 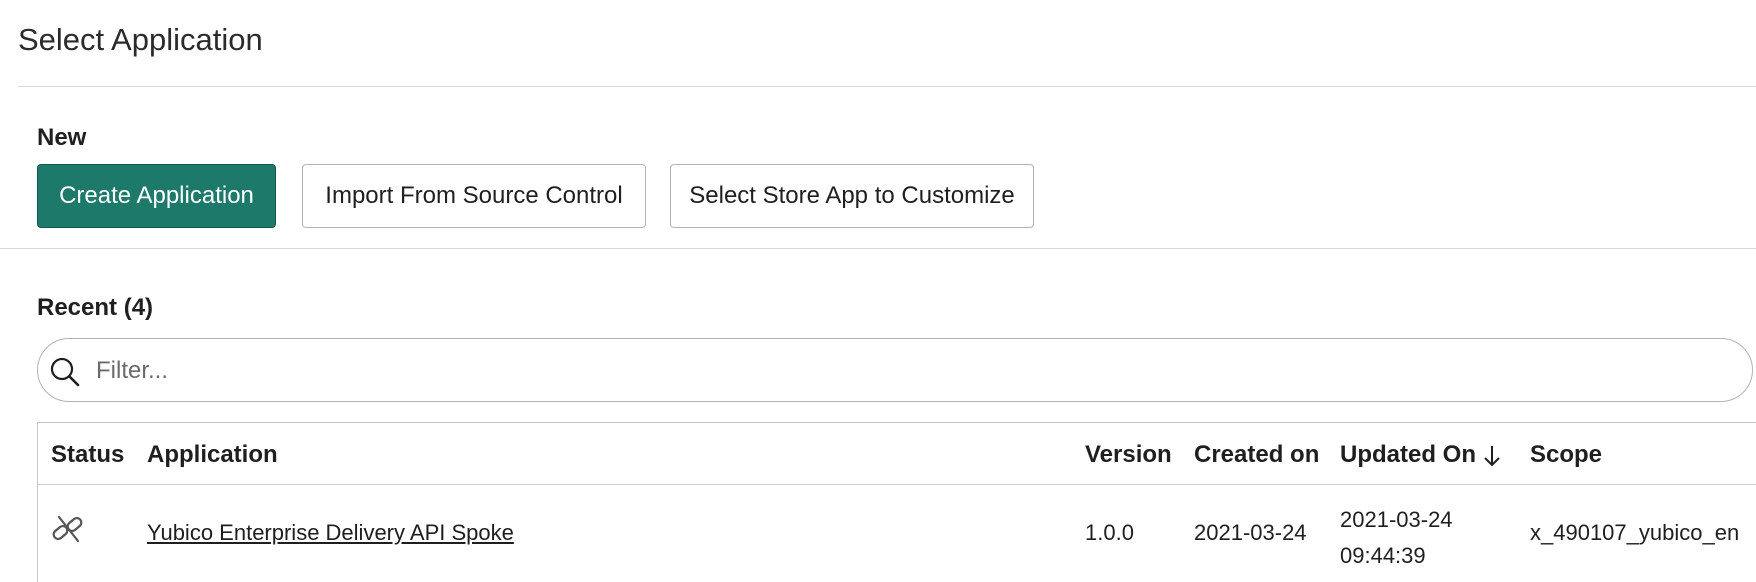 What do you see at coordinates (852, 196) in the screenshot?
I see `select-store-app-button: Select Store App to Customize` at bounding box center [852, 196].